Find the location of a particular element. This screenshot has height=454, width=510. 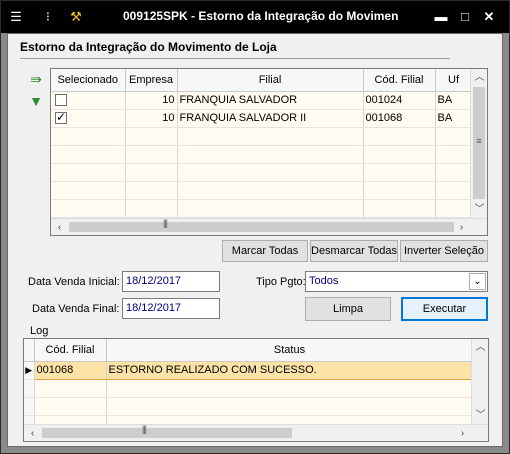

limpa-button: Limpa is located at coordinates (348, 309).